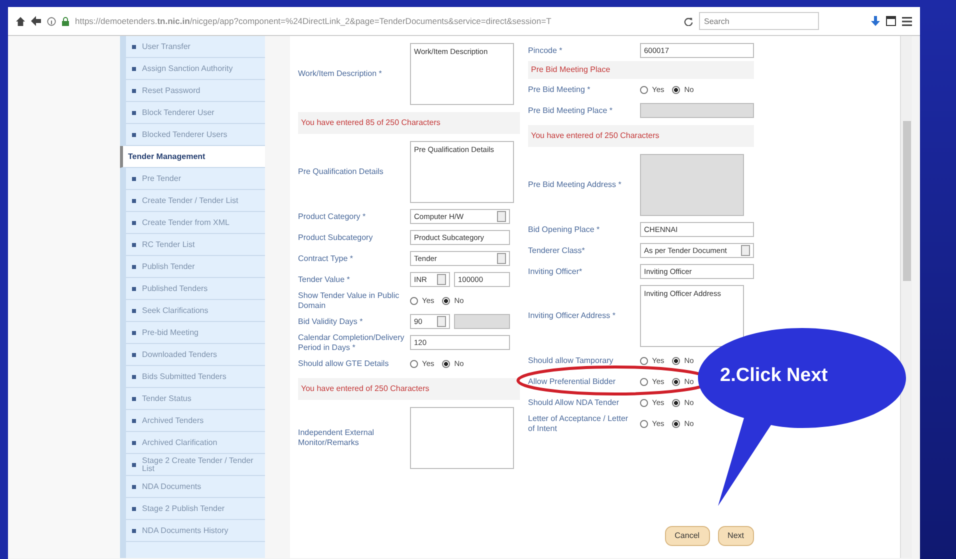 Image resolution: width=956 pixels, height=559 pixels. Describe the element at coordinates (875, 21) in the screenshot. I see `download-icon` at that location.